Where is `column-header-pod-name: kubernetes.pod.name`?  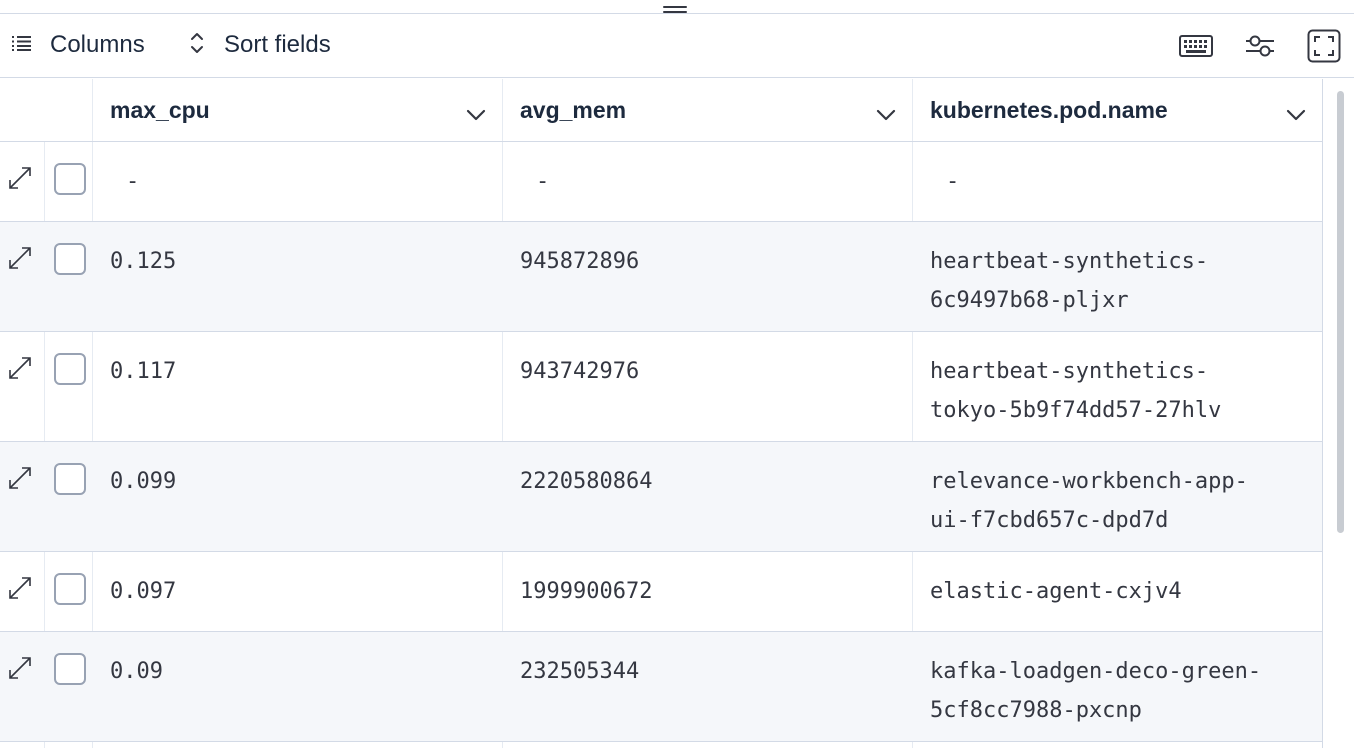 column-header-pod-name: kubernetes.pod.name is located at coordinates (1120, 110).